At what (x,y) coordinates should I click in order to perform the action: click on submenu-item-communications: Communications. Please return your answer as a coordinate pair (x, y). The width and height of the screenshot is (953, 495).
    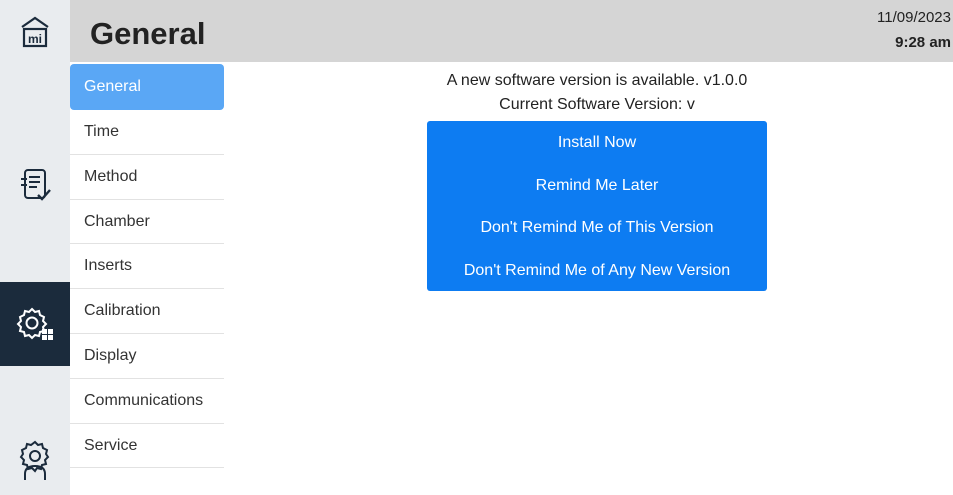
    Looking at the image, I should click on (147, 401).